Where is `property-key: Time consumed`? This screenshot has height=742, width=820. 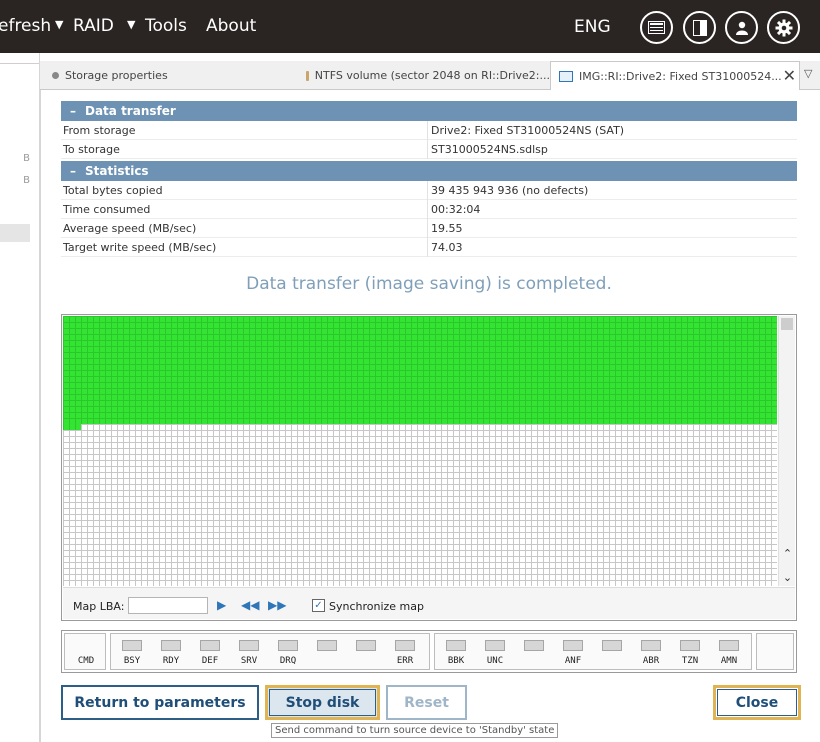 property-key: Time consumed is located at coordinates (107, 209).